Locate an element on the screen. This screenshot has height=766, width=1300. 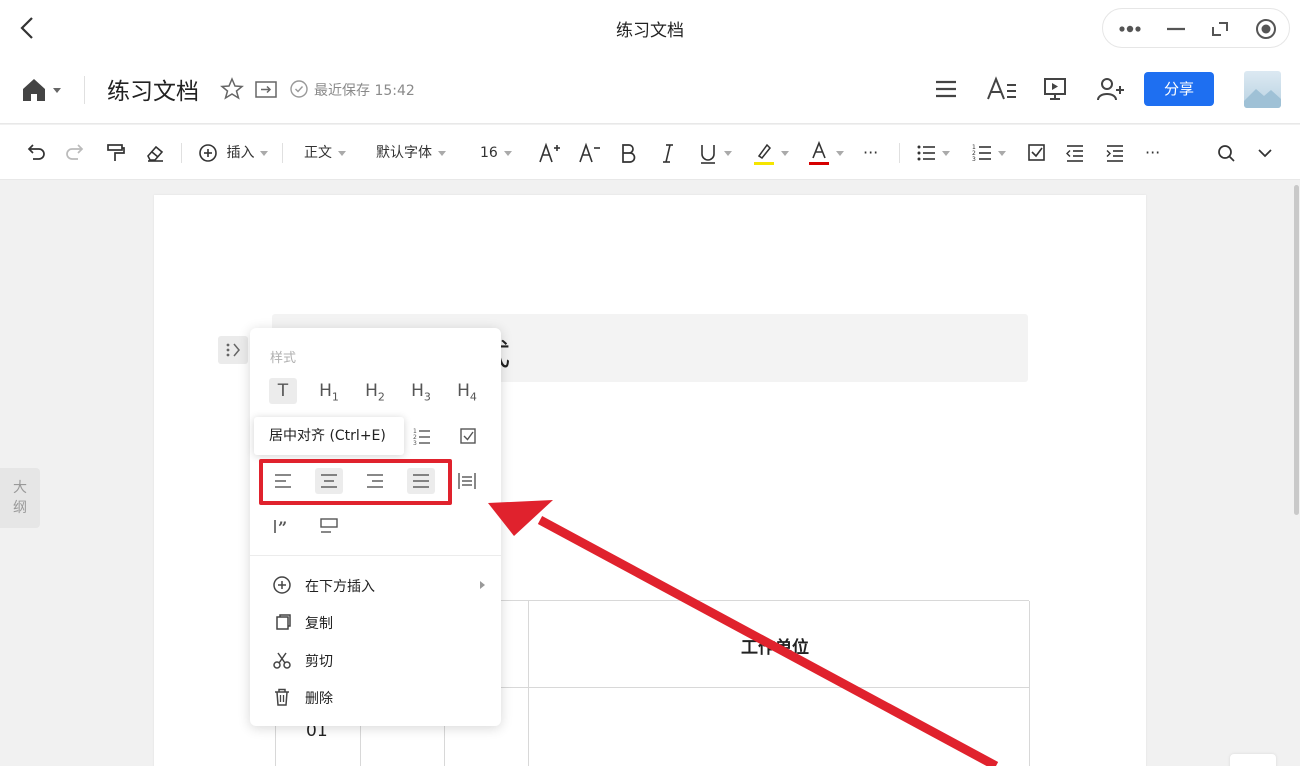
text-format-icon is located at coordinates (1002, 89).